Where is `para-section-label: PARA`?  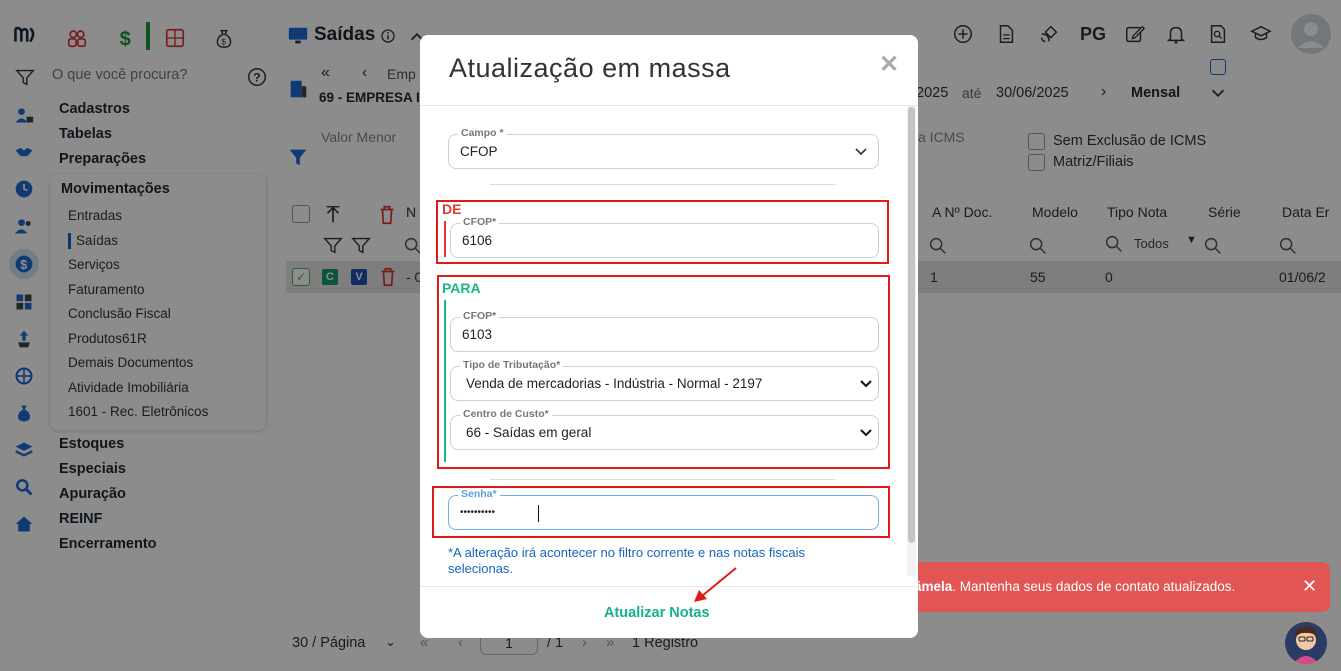 para-section-label: PARA is located at coordinates (461, 288).